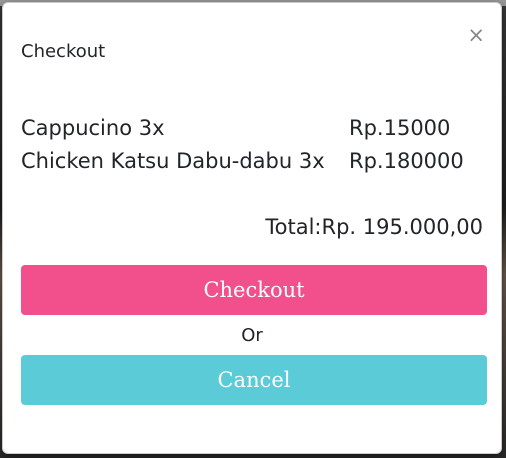  Describe the element at coordinates (406, 161) in the screenshot. I see `item-price: Rp.180000` at that location.